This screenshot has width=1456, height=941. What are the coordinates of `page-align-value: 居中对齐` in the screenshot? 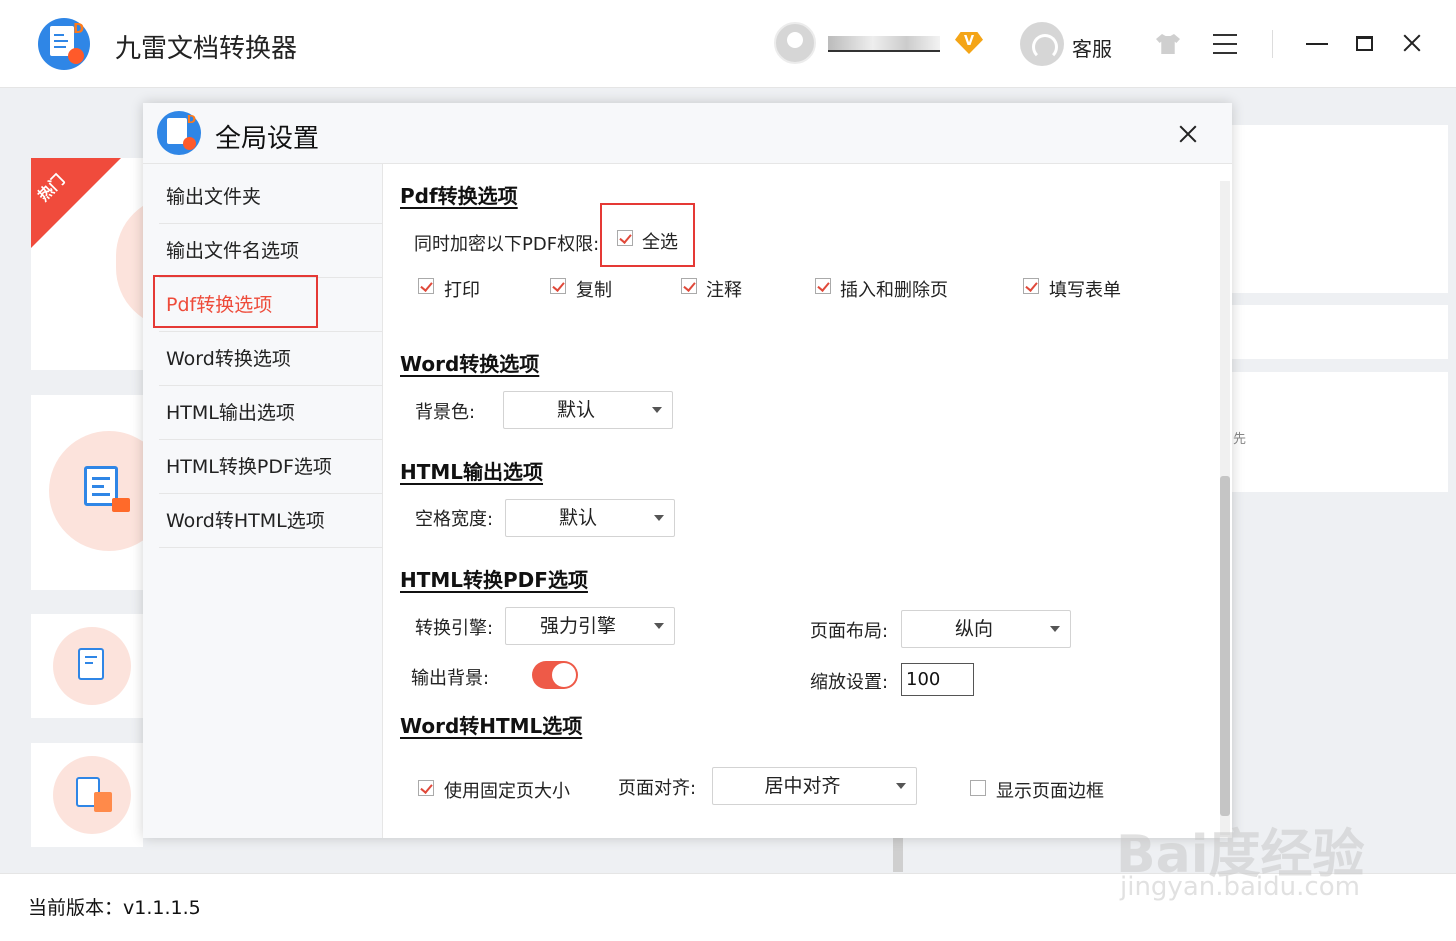 It's located at (802, 786).